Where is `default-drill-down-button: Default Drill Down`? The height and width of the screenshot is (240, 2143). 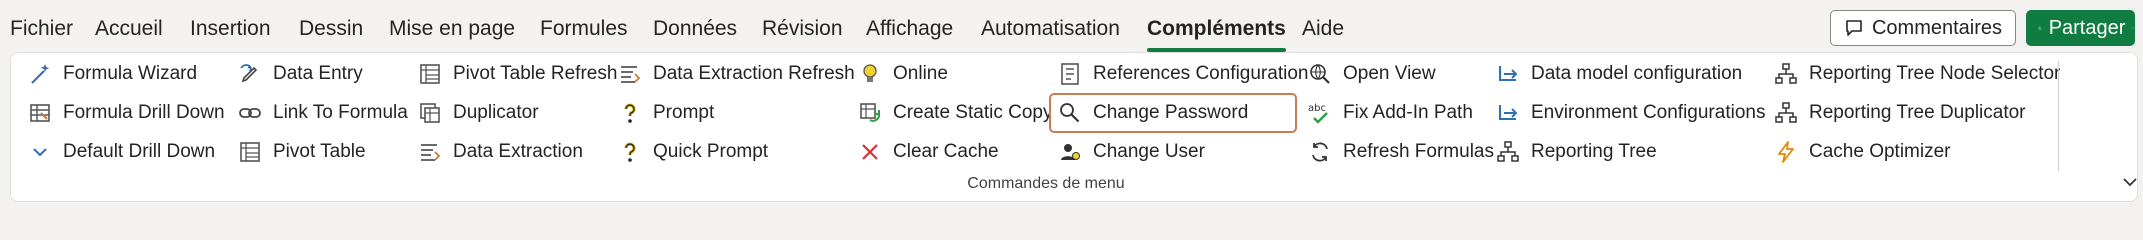 default-drill-down-button: Default Drill Down is located at coordinates (121, 152).